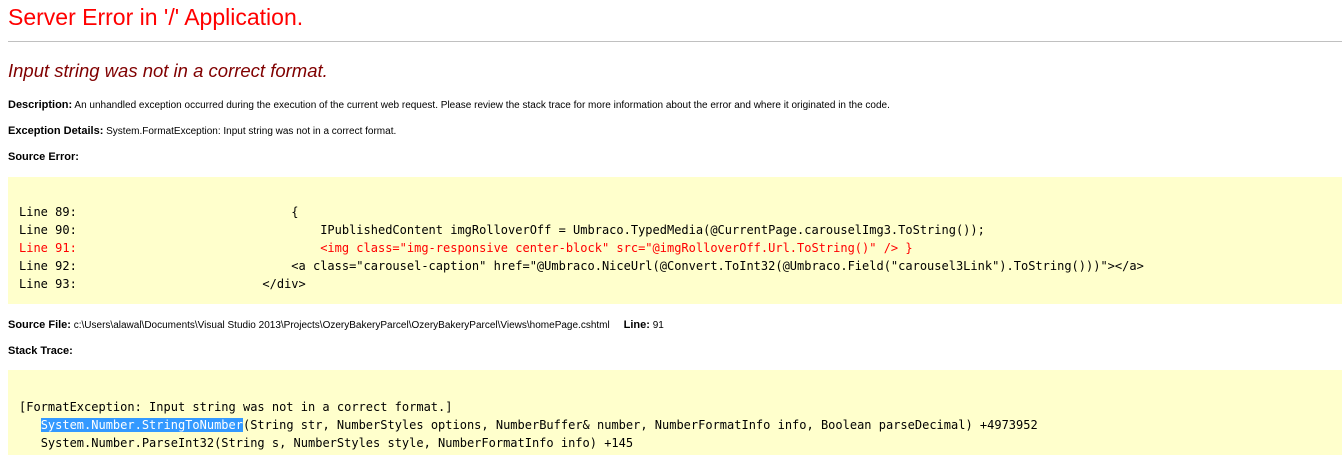 Image resolution: width=1342 pixels, height=455 pixels. What do you see at coordinates (197, 284) in the screenshot?
I see `line-code: </div>` at bounding box center [197, 284].